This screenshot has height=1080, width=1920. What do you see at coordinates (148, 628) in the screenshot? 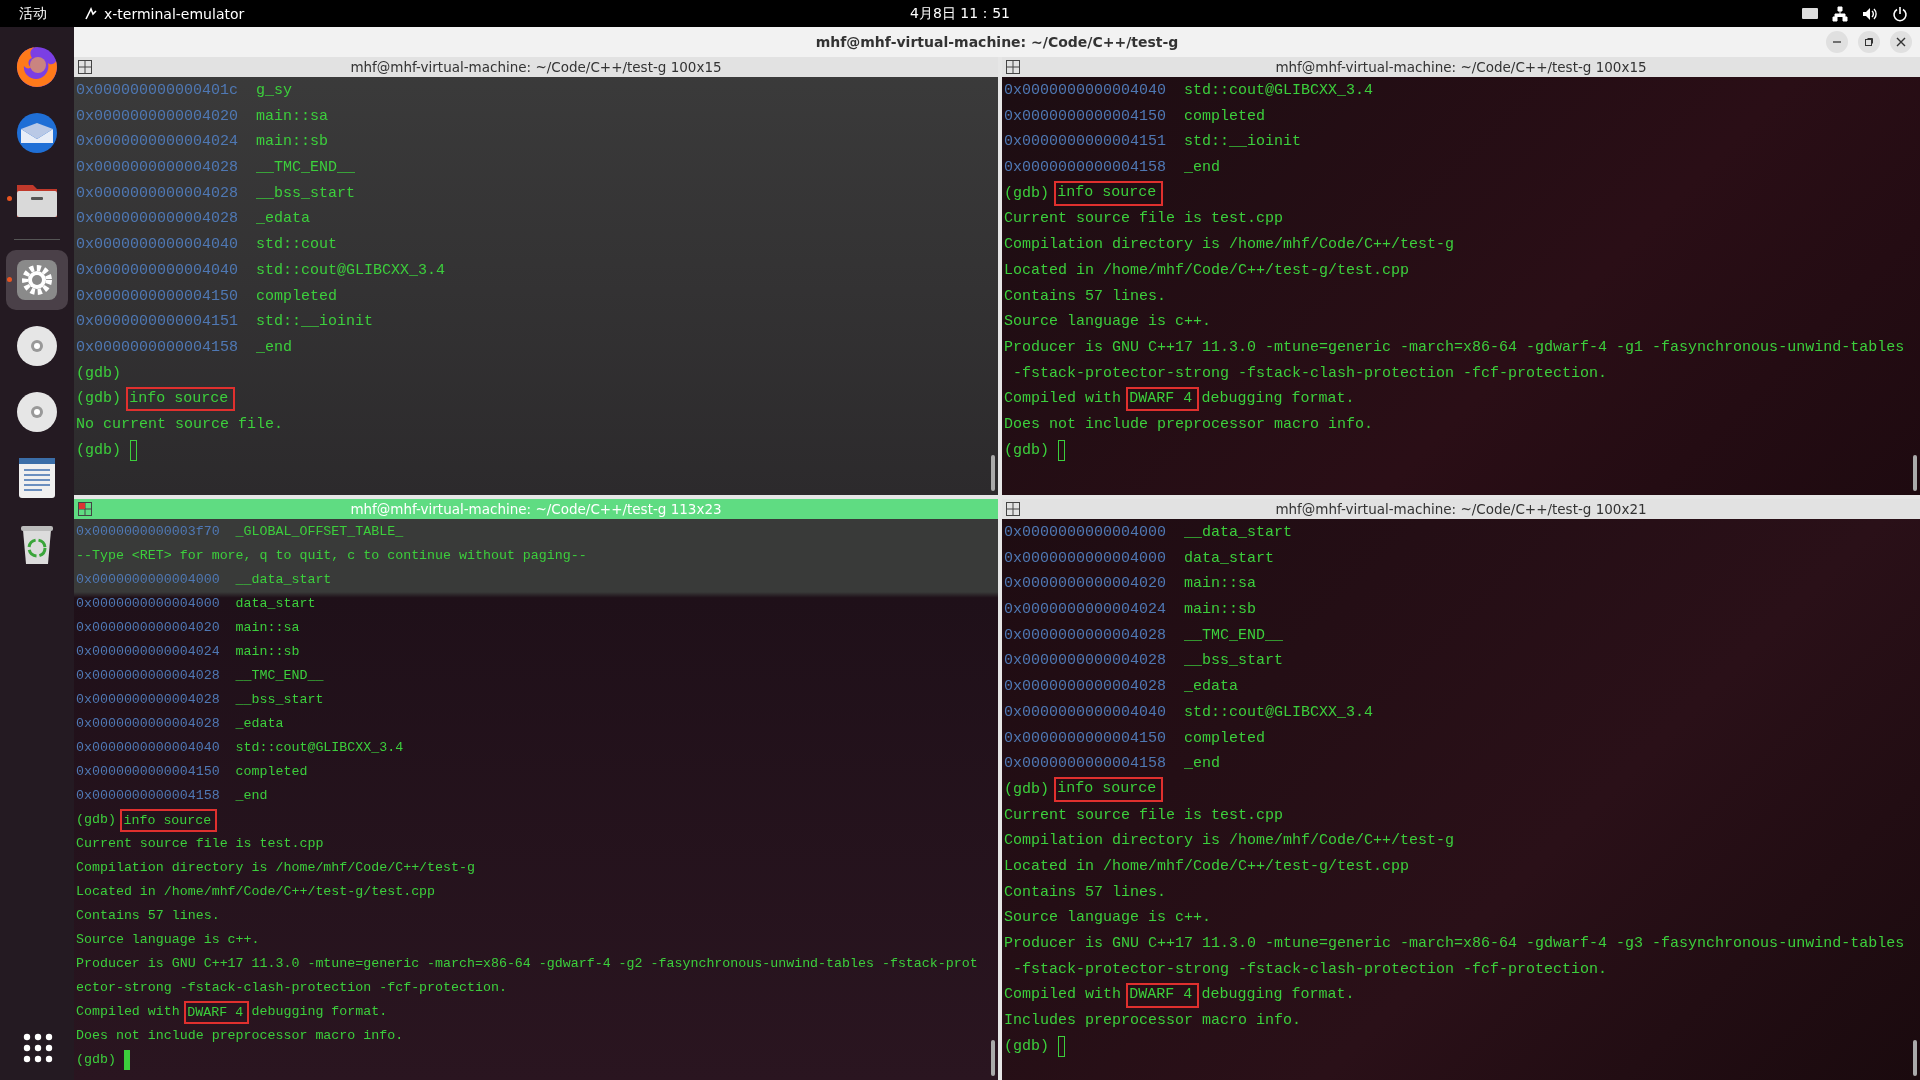
I see `memory-address: 0x0000000000004020` at bounding box center [148, 628].